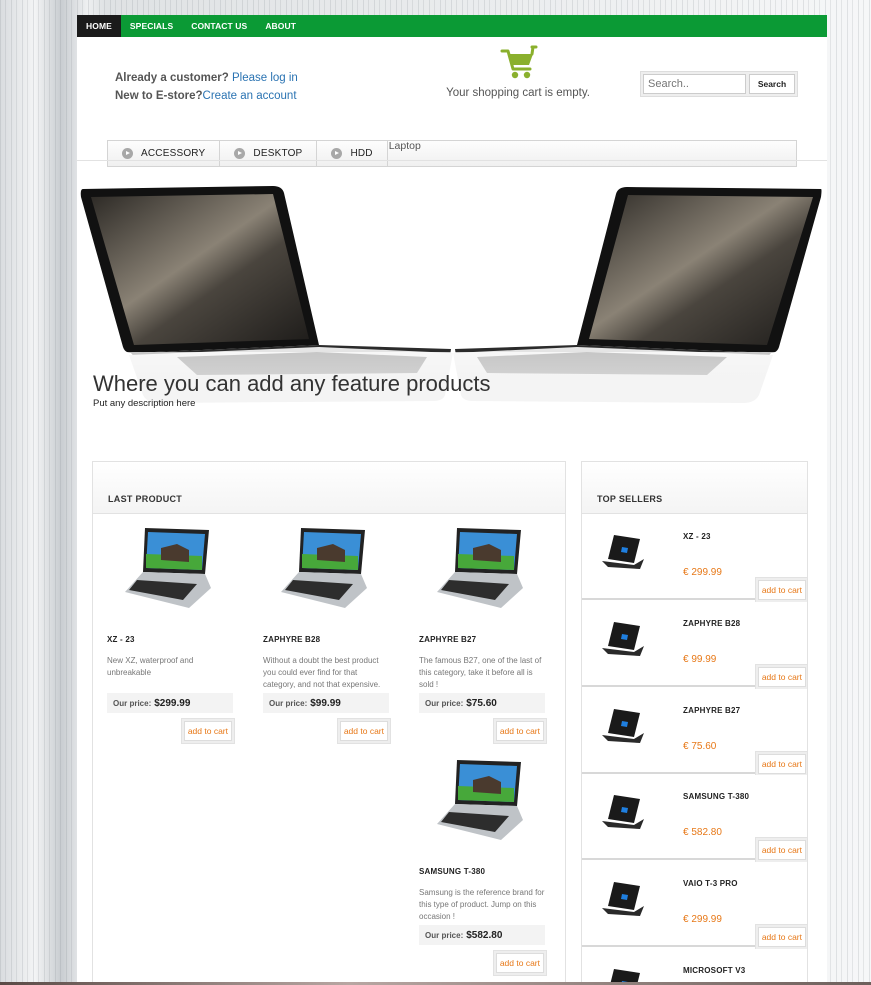  What do you see at coordinates (694, 819) in the screenshot?
I see `seller-item: SAMSUNG T-380 € 582.80 add to cart` at bounding box center [694, 819].